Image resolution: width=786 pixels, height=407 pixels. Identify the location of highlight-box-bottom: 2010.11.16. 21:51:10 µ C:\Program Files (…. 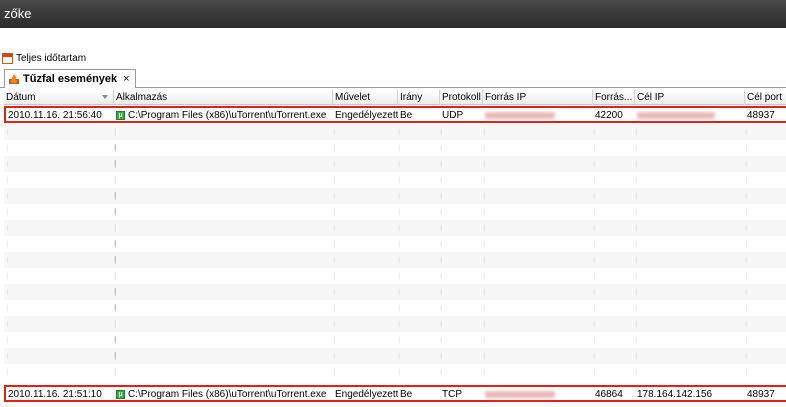
(395, 393).